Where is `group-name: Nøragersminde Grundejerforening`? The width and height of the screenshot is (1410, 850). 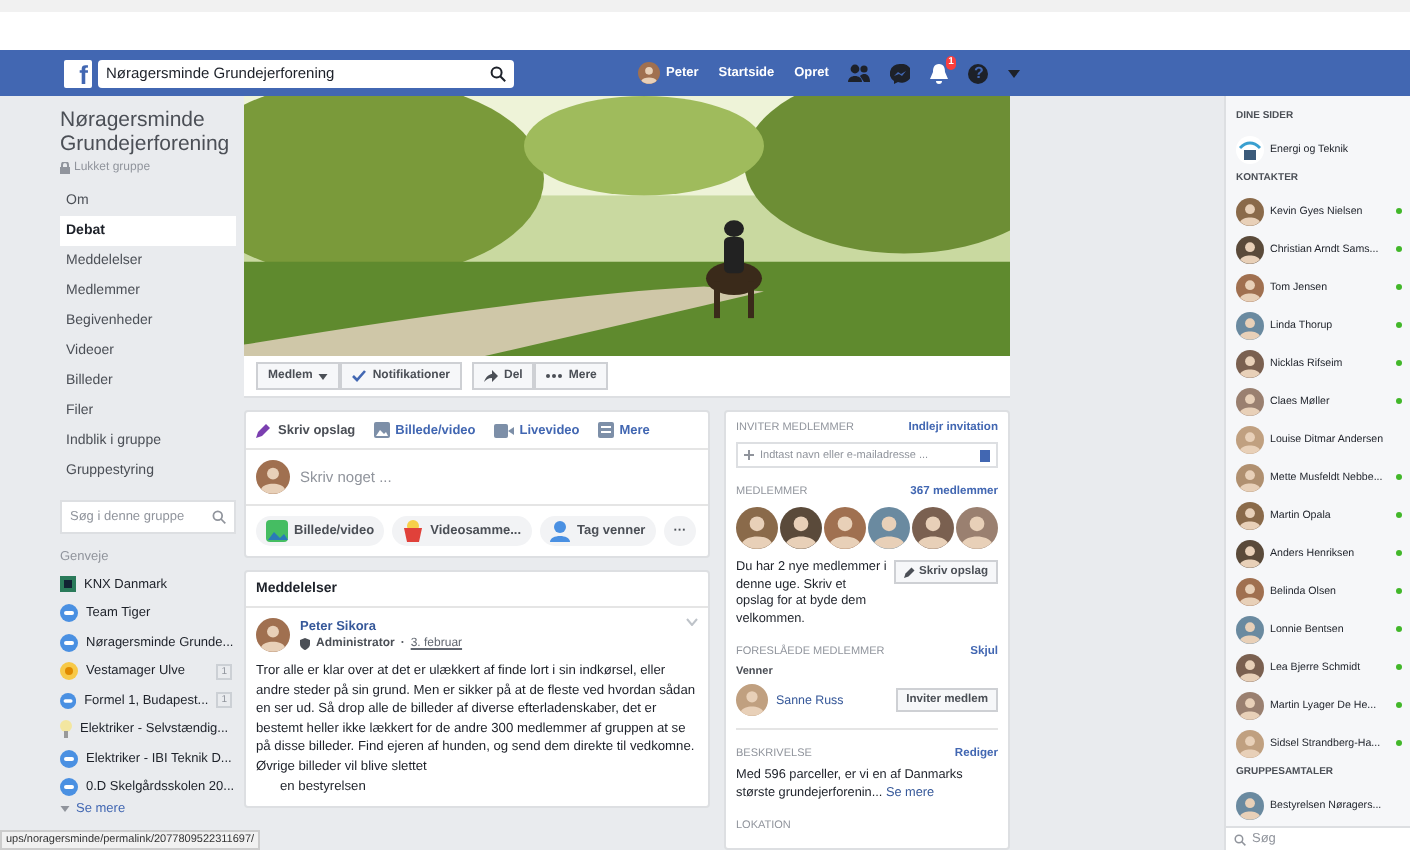 group-name: Nøragersminde Grundejerforening is located at coordinates (146, 132).